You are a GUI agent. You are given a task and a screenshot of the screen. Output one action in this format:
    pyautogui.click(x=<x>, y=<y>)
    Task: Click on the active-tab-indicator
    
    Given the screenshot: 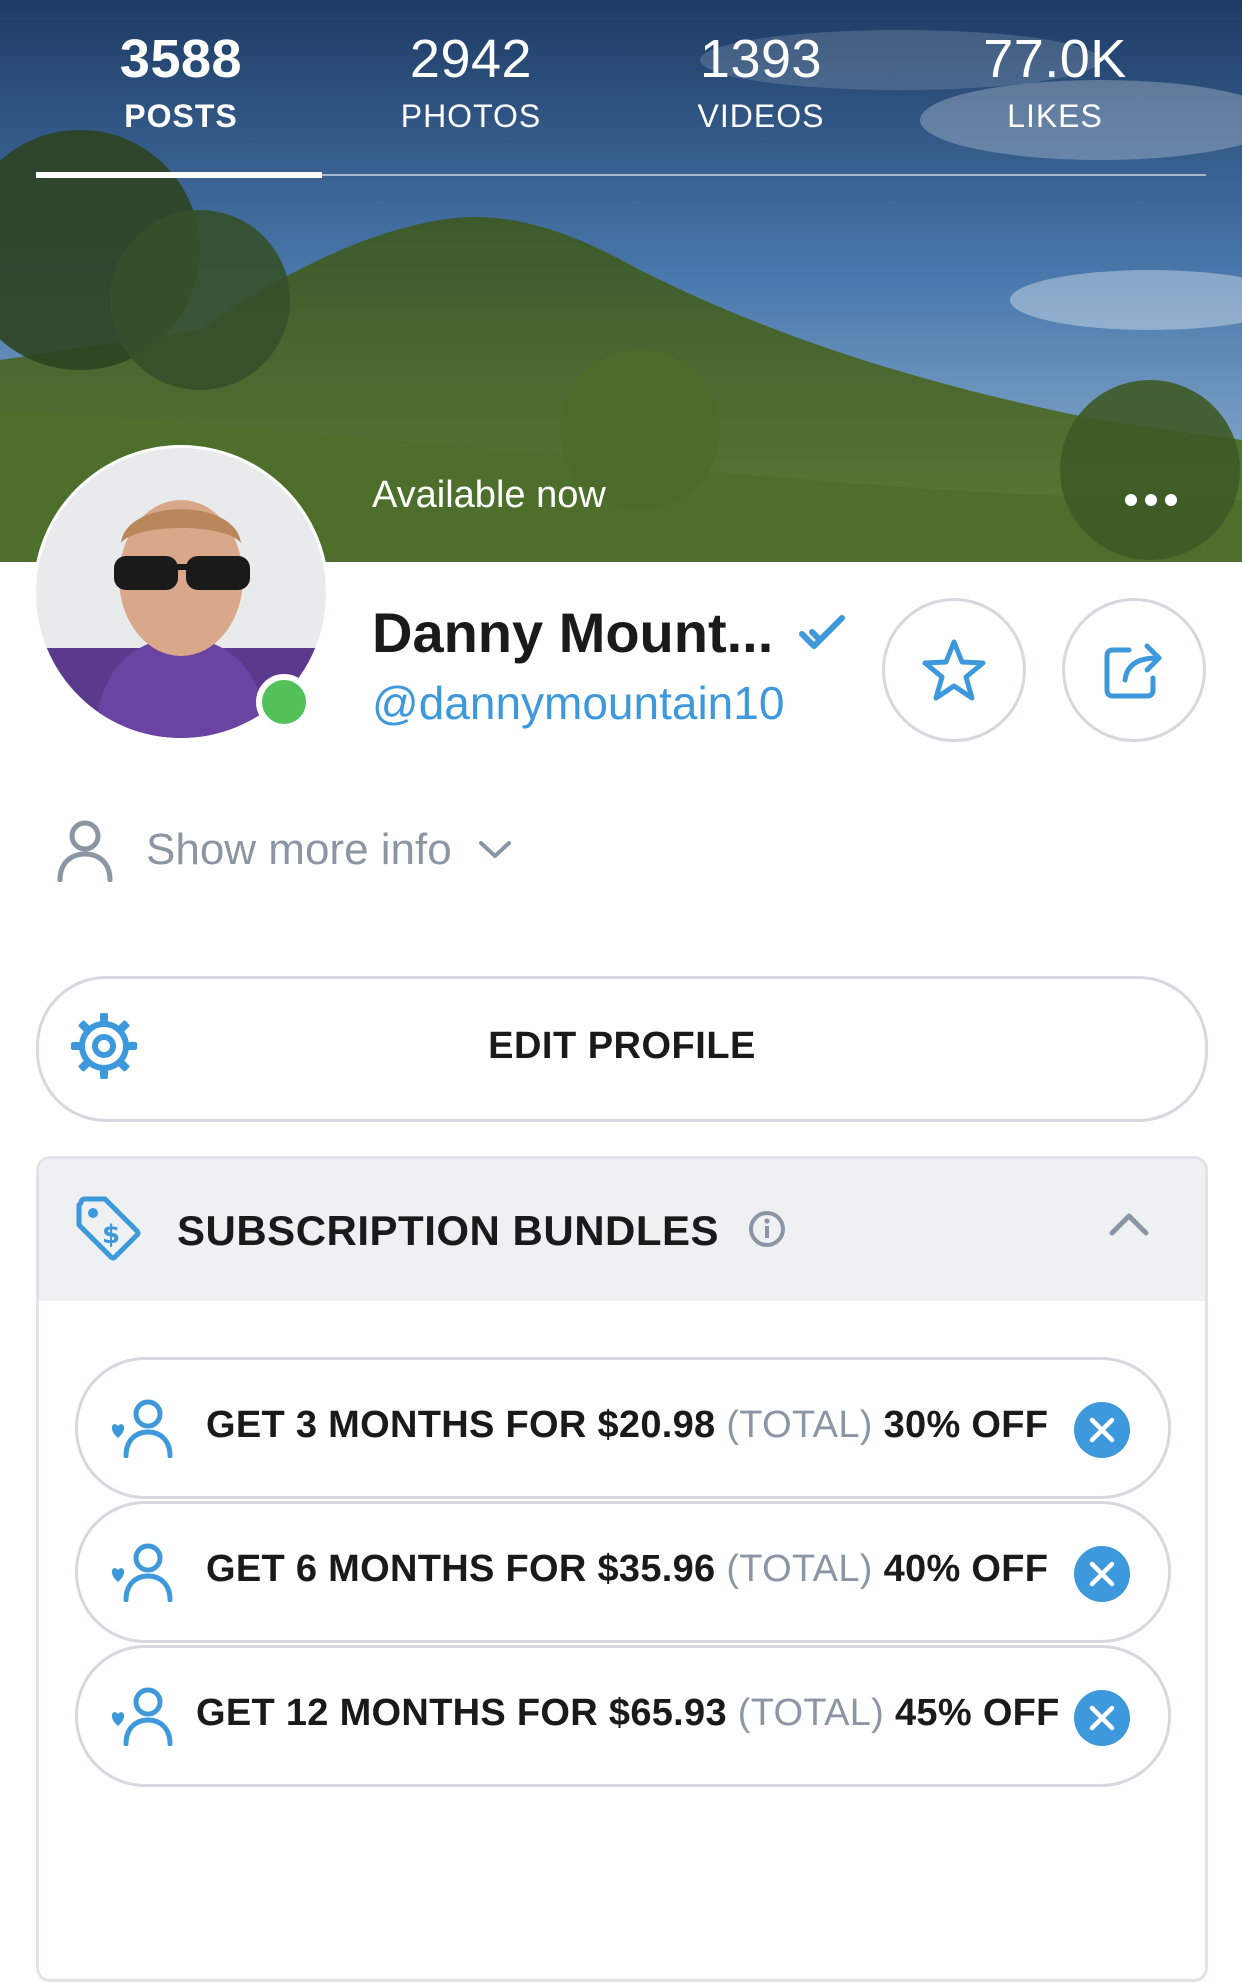 What is the action you would take?
    pyautogui.click(x=179, y=175)
    